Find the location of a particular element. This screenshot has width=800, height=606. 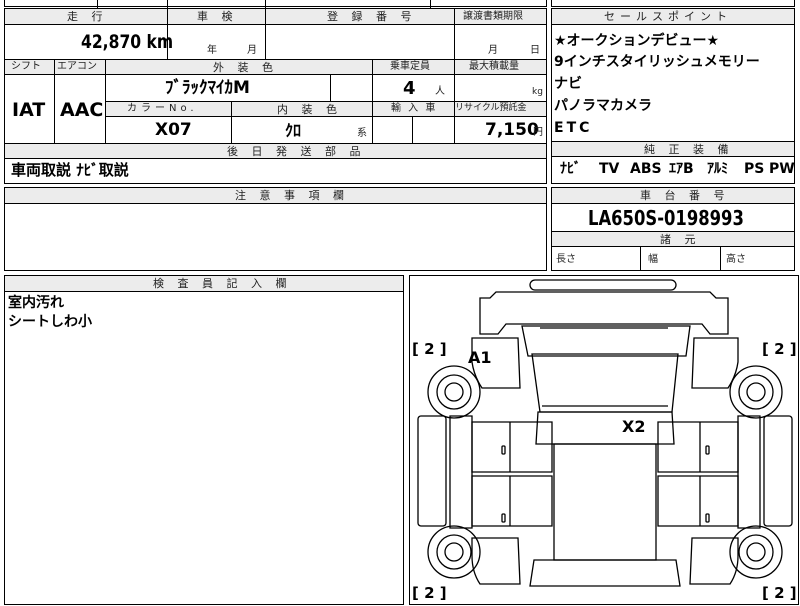

damage-mark-a1: A1 is located at coordinates (480, 357).